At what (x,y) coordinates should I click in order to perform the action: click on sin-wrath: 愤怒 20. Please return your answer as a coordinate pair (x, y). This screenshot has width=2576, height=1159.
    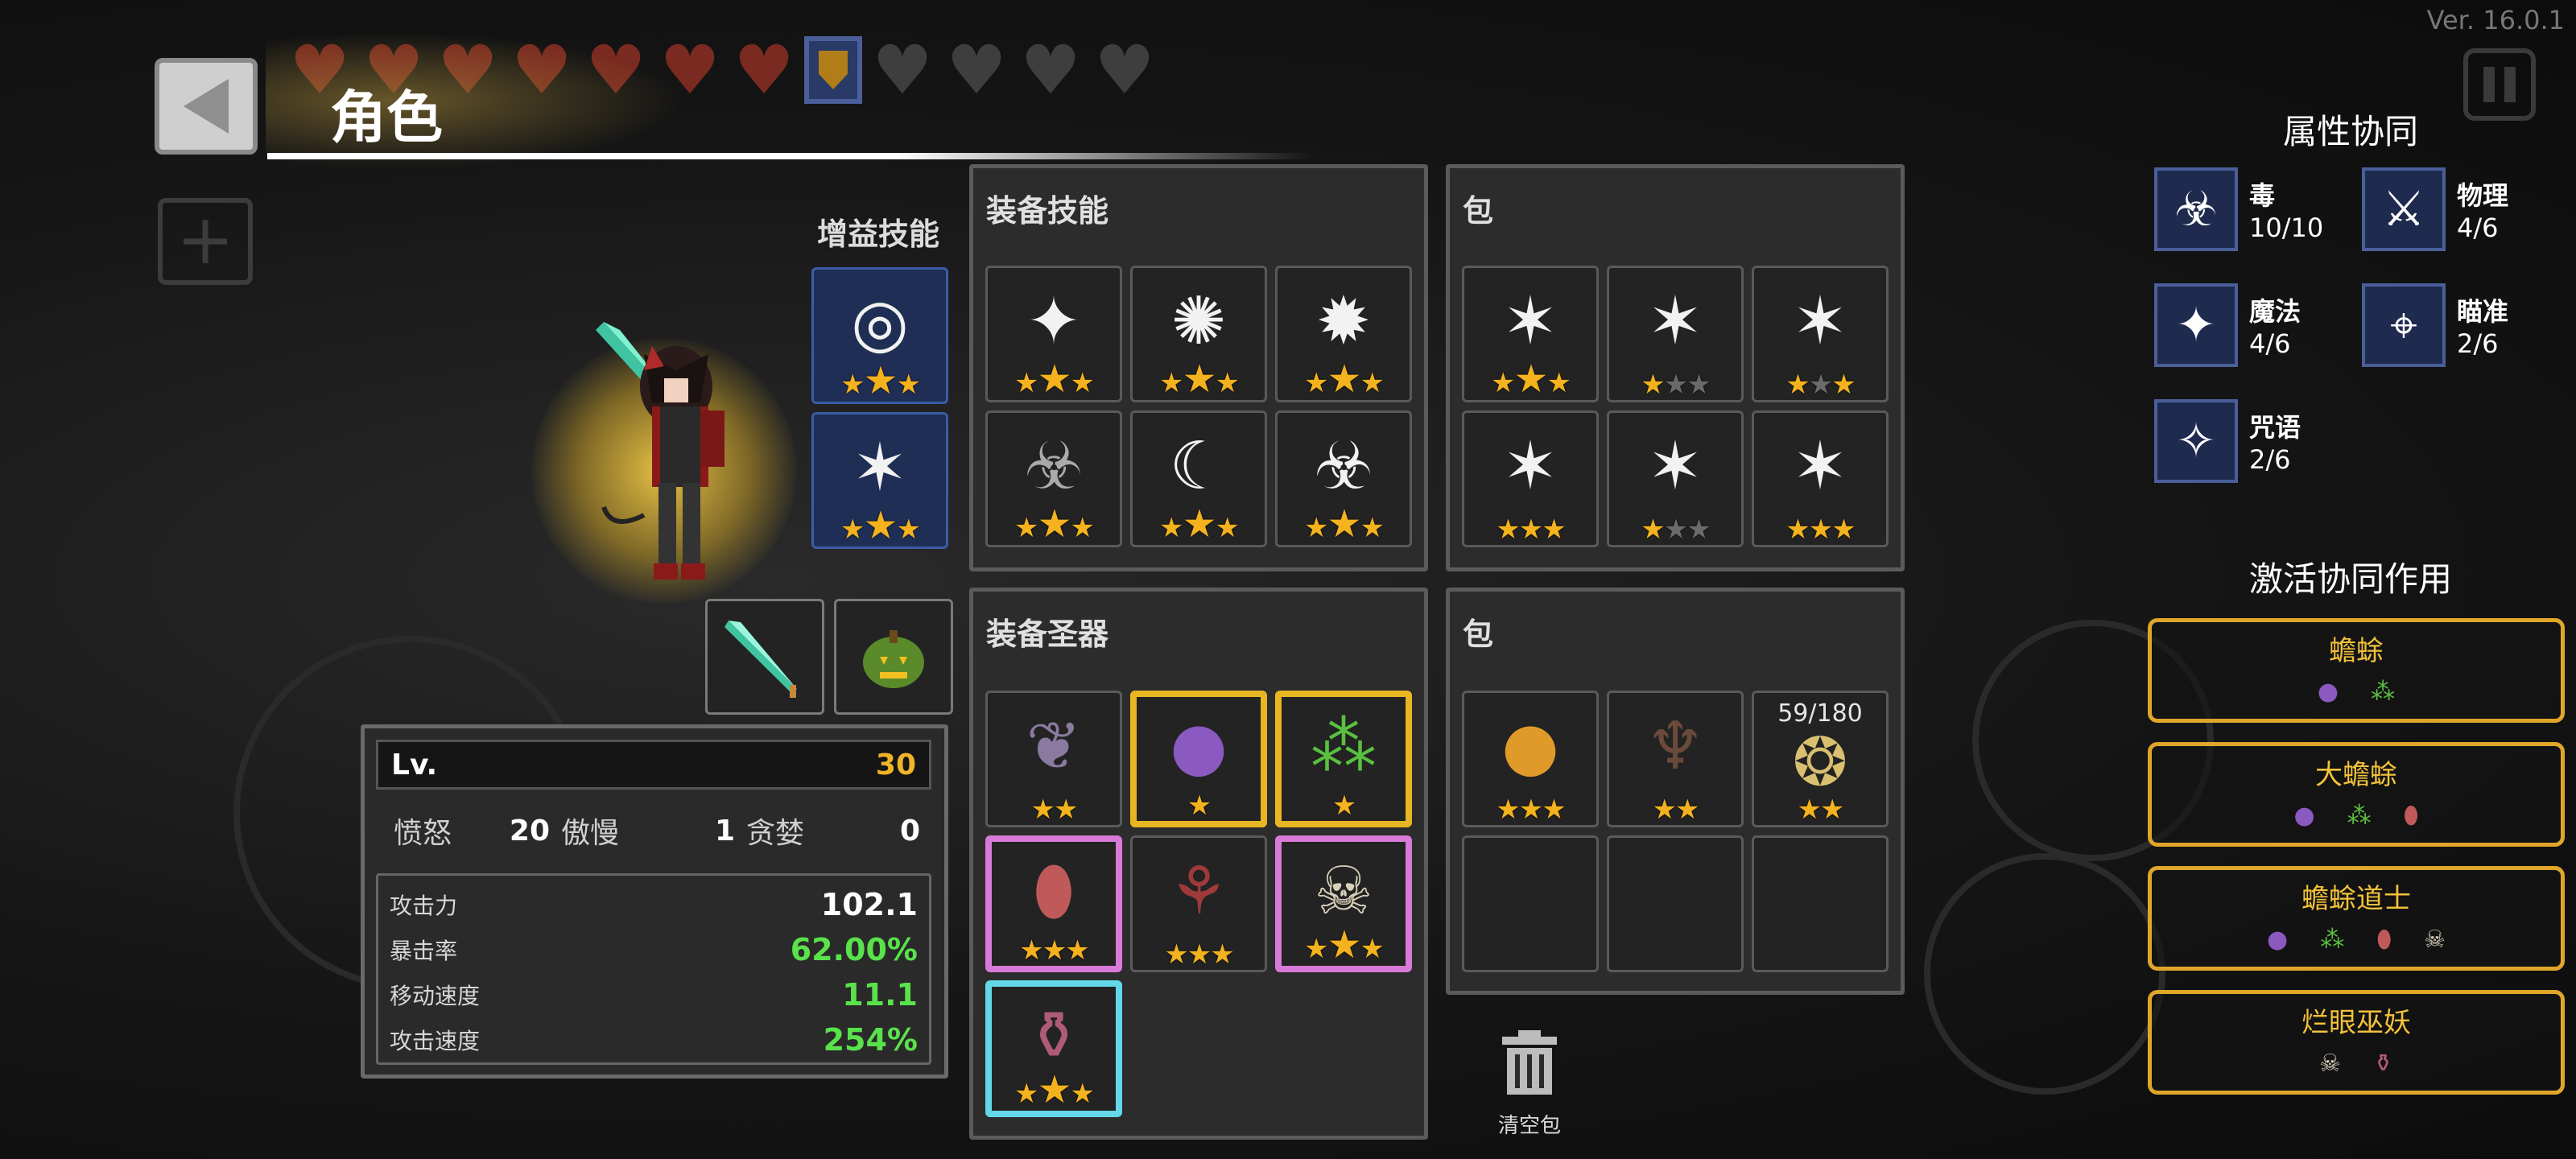
    Looking at the image, I should click on (468, 831).